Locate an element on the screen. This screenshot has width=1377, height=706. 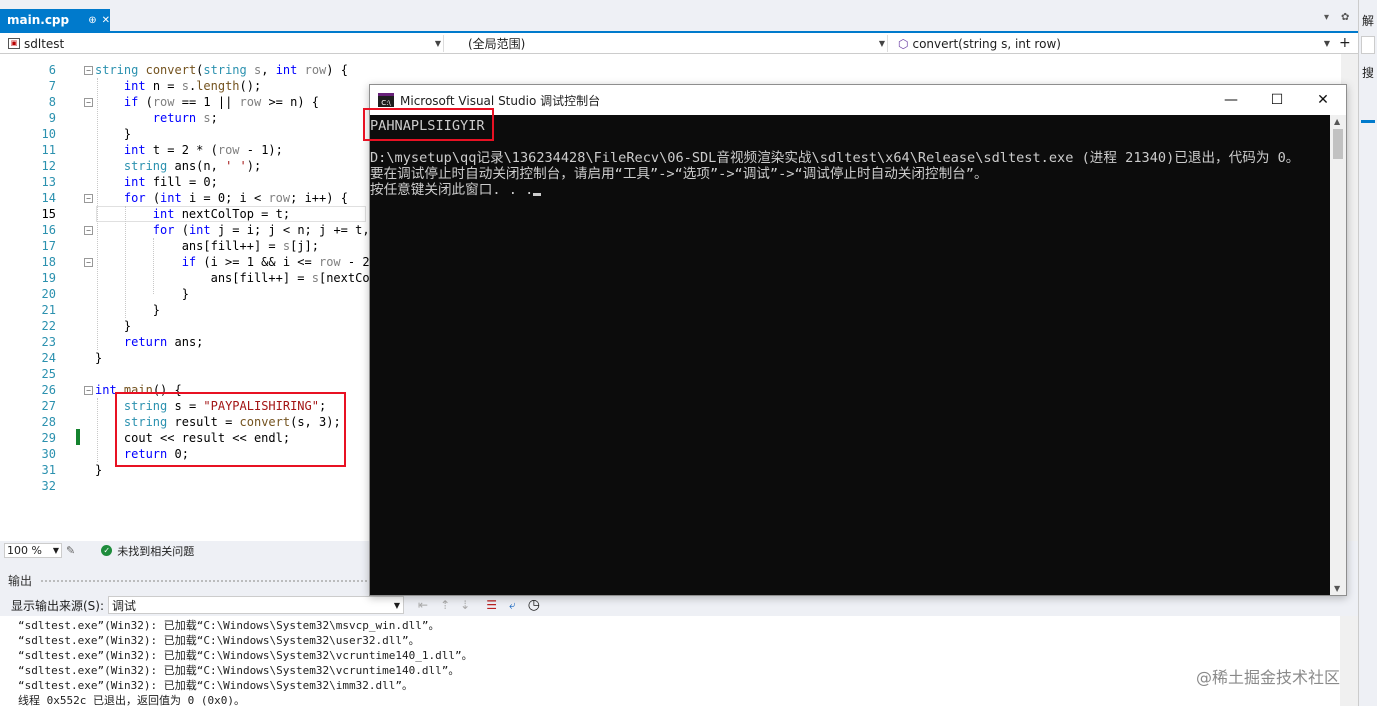
output-scrollbar is located at coordinates (1349, 661).